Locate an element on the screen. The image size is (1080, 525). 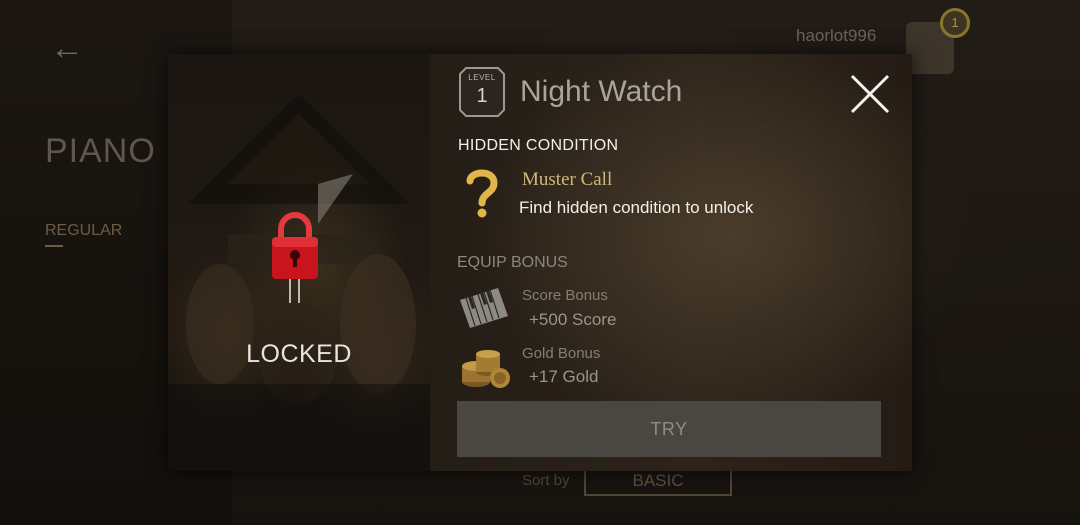
hidden-condition-heading: HIDDEN CONDITION is located at coordinates (538, 145).